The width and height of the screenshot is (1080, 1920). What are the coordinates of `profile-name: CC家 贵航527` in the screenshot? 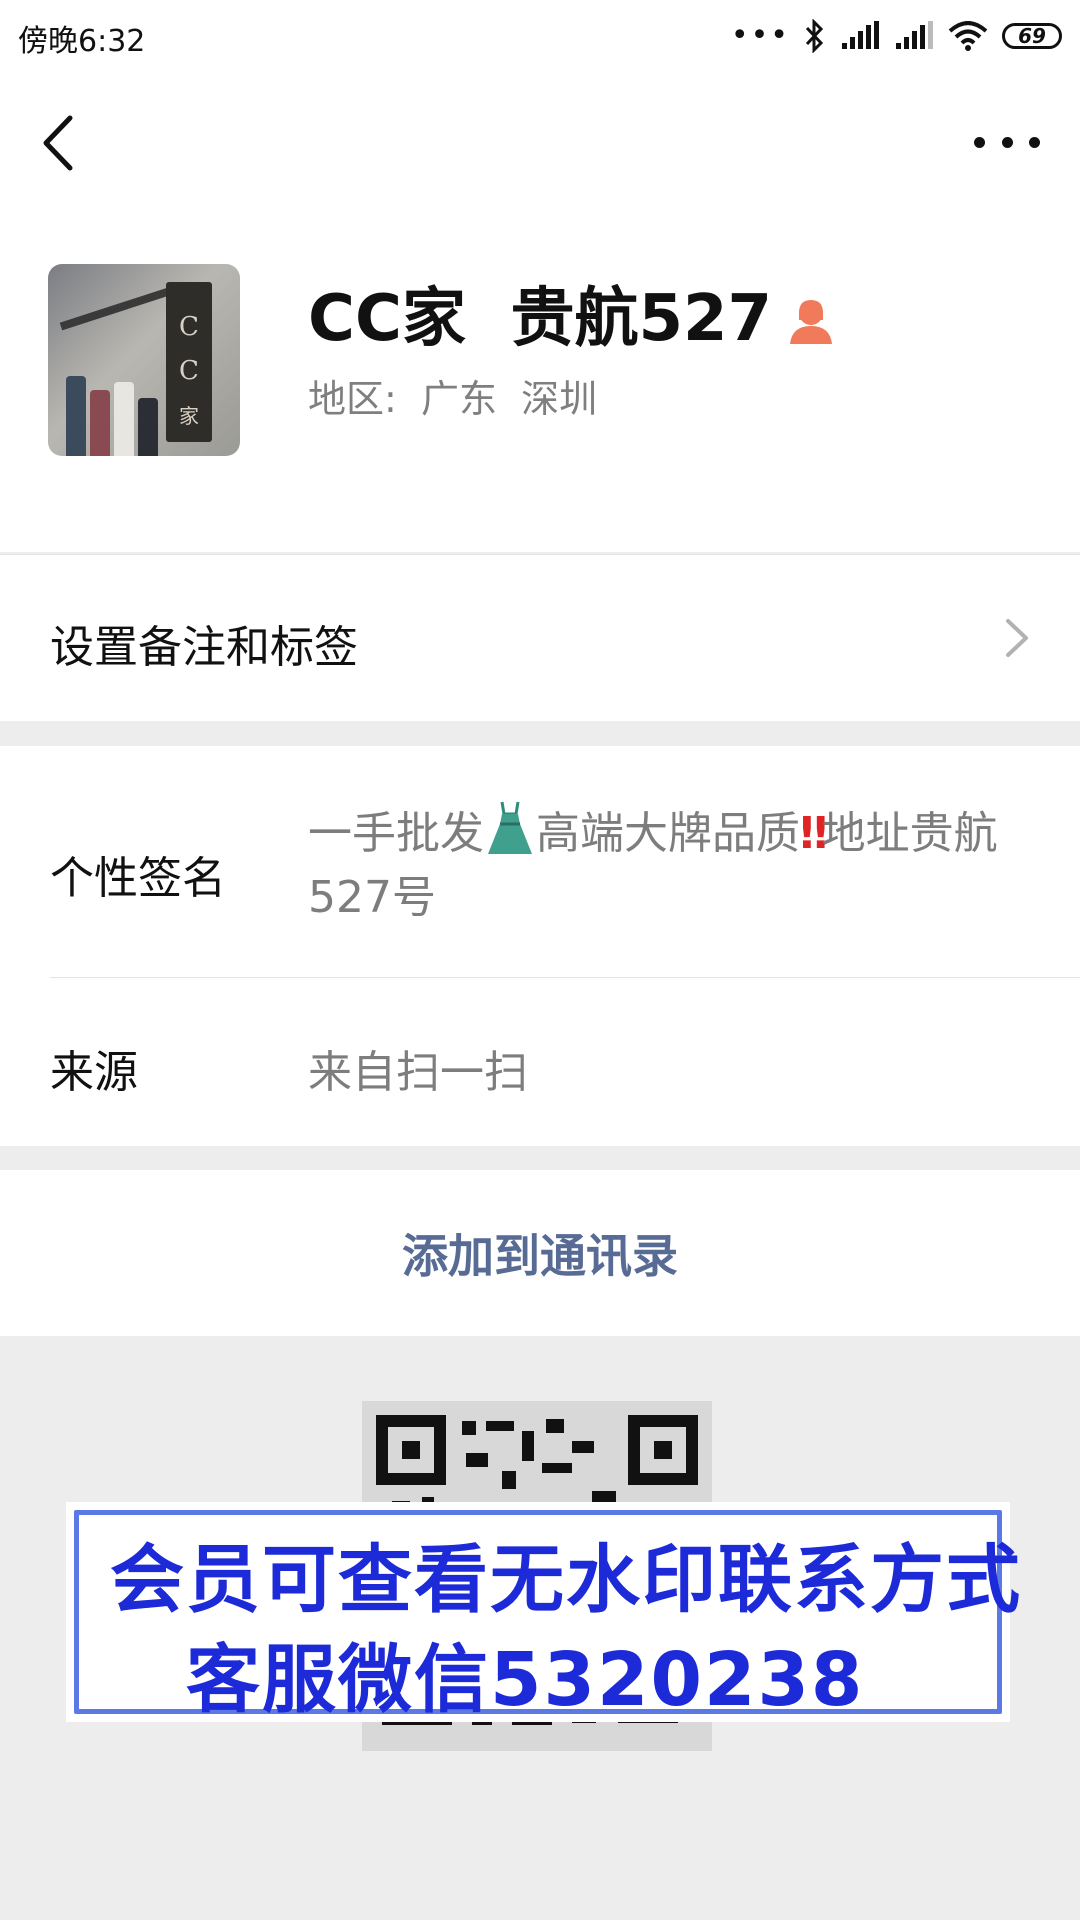 It's located at (540, 319).